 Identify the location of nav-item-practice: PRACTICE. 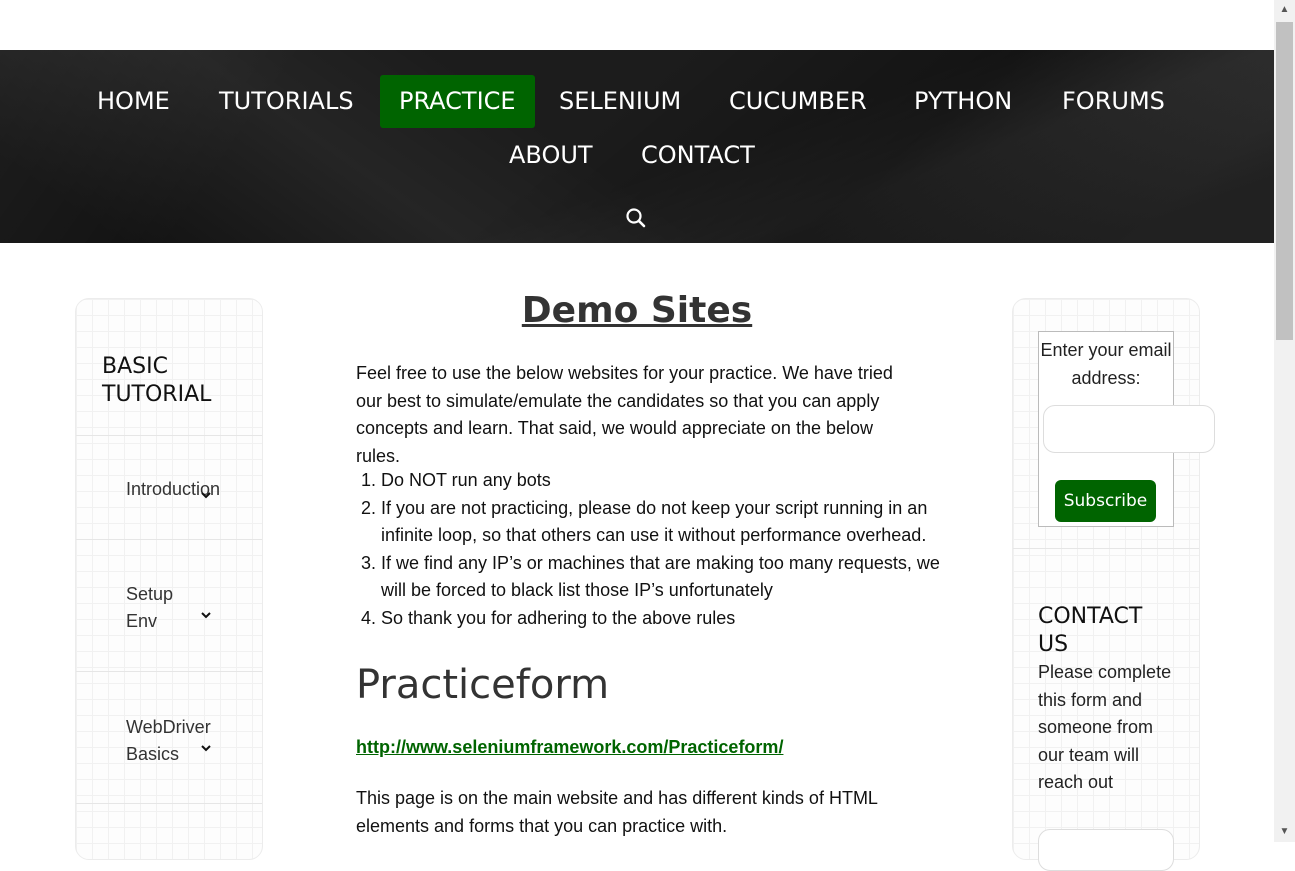
(457, 101).